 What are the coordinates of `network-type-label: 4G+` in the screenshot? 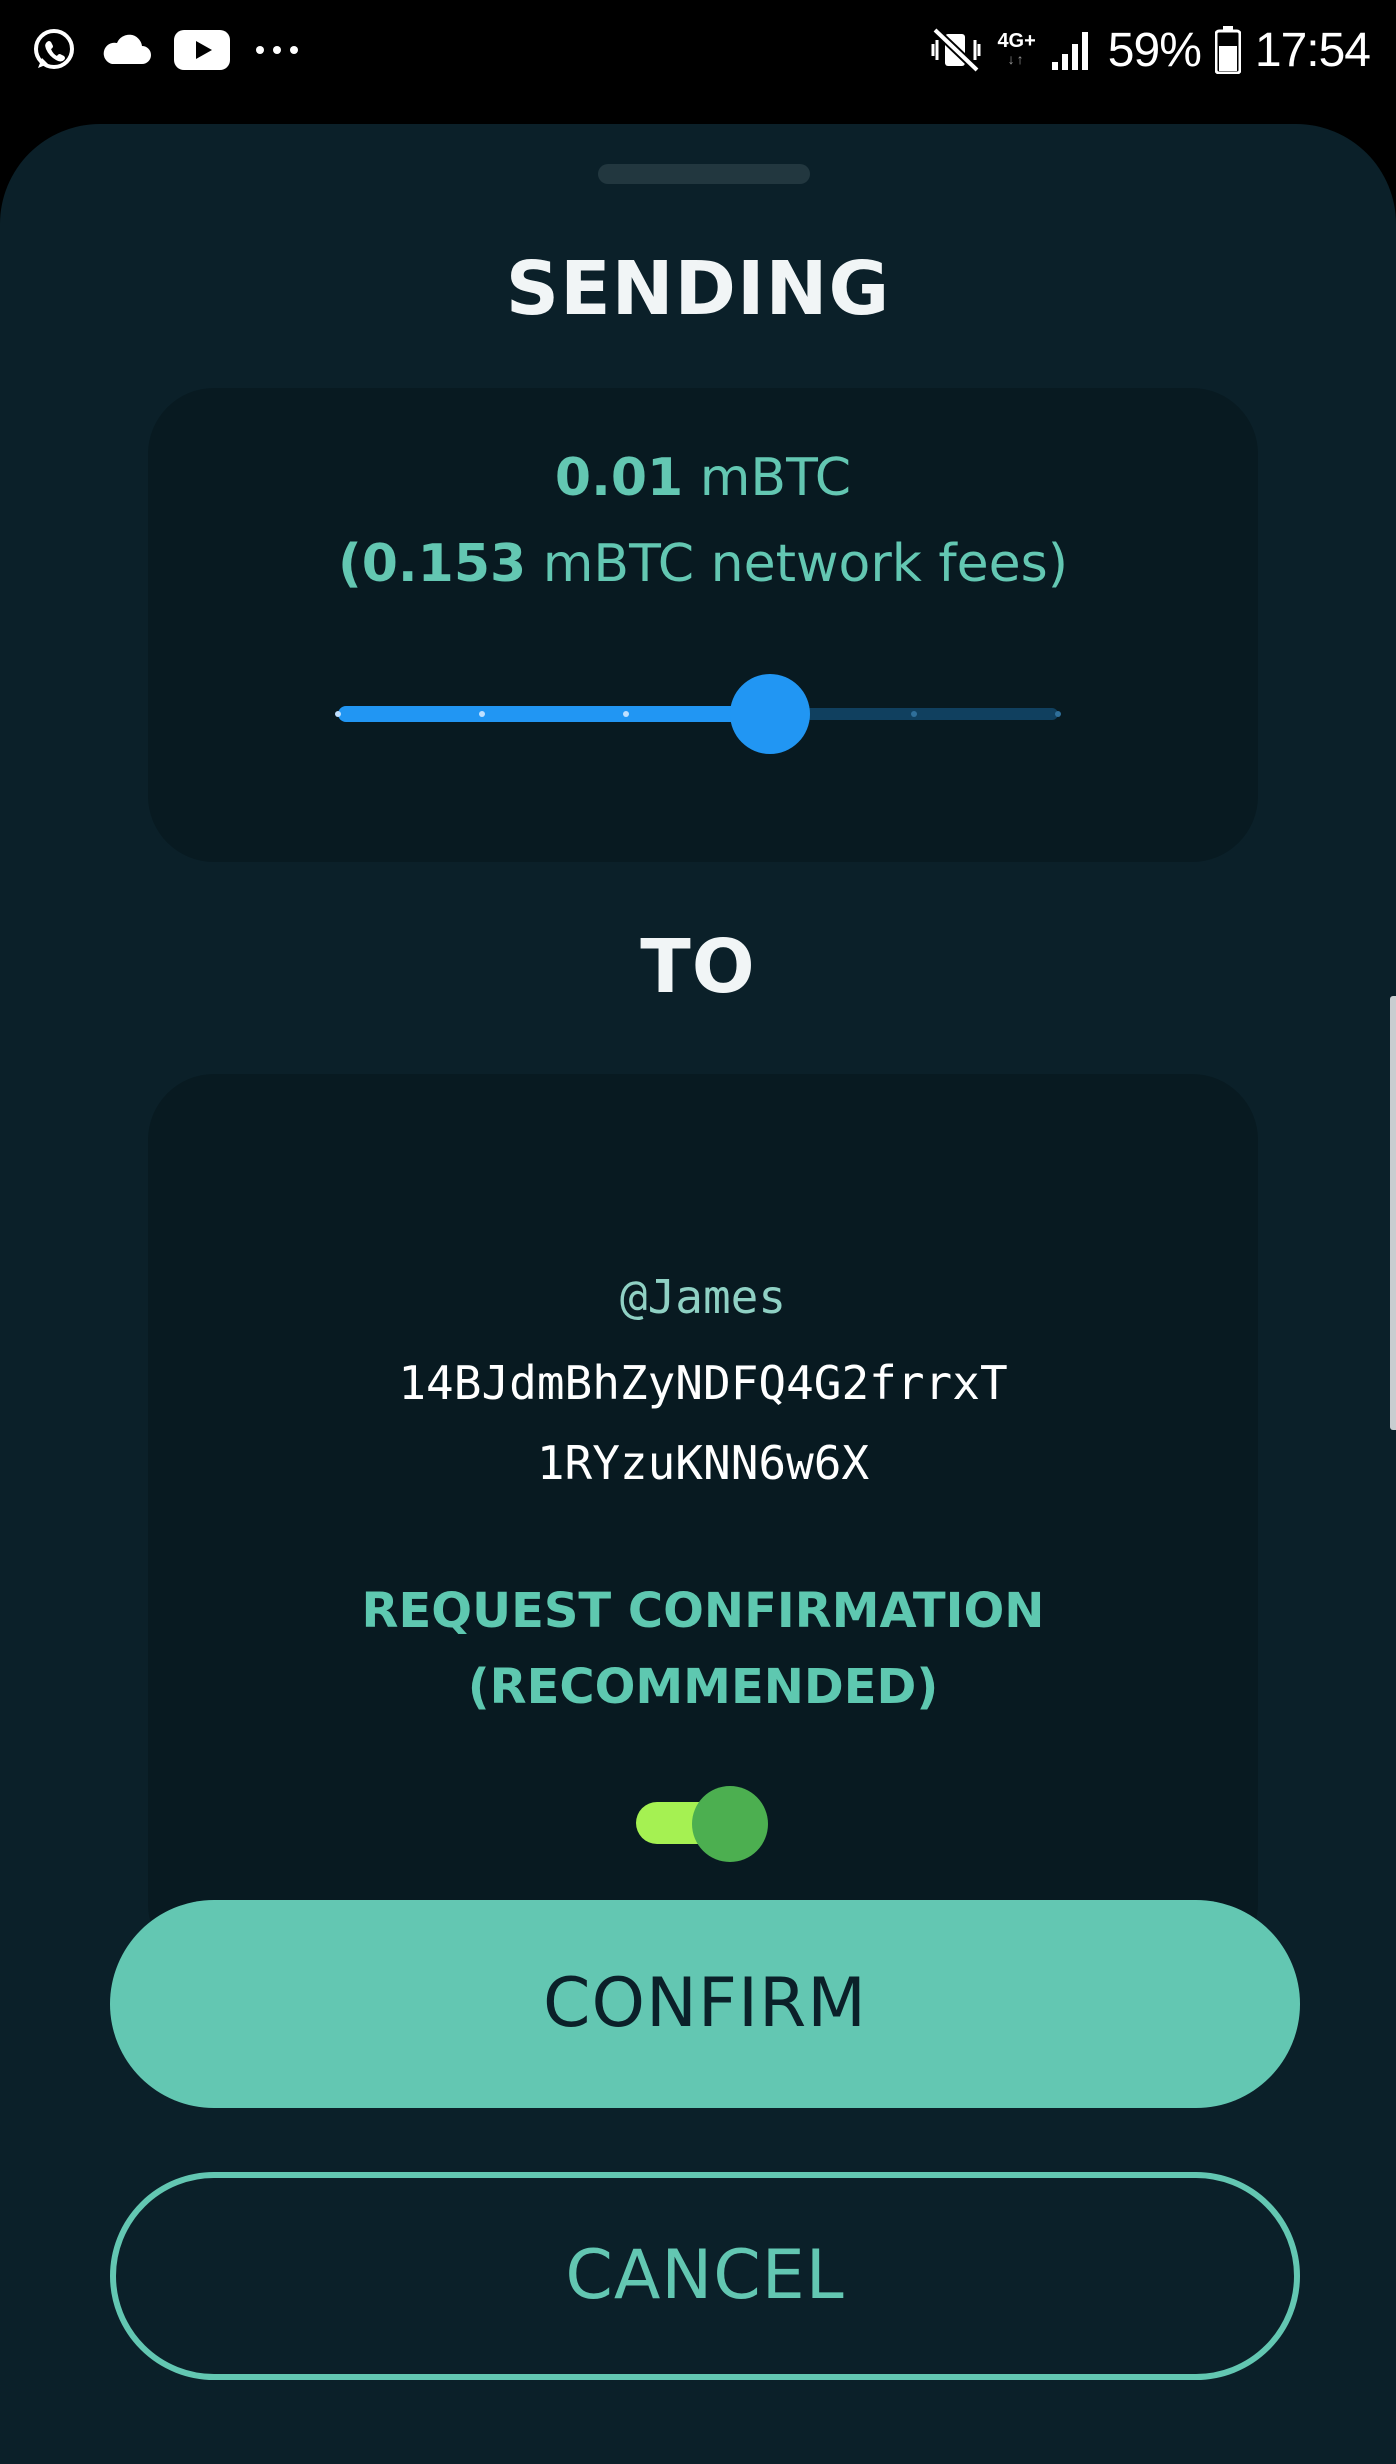 It's located at (1016, 41).